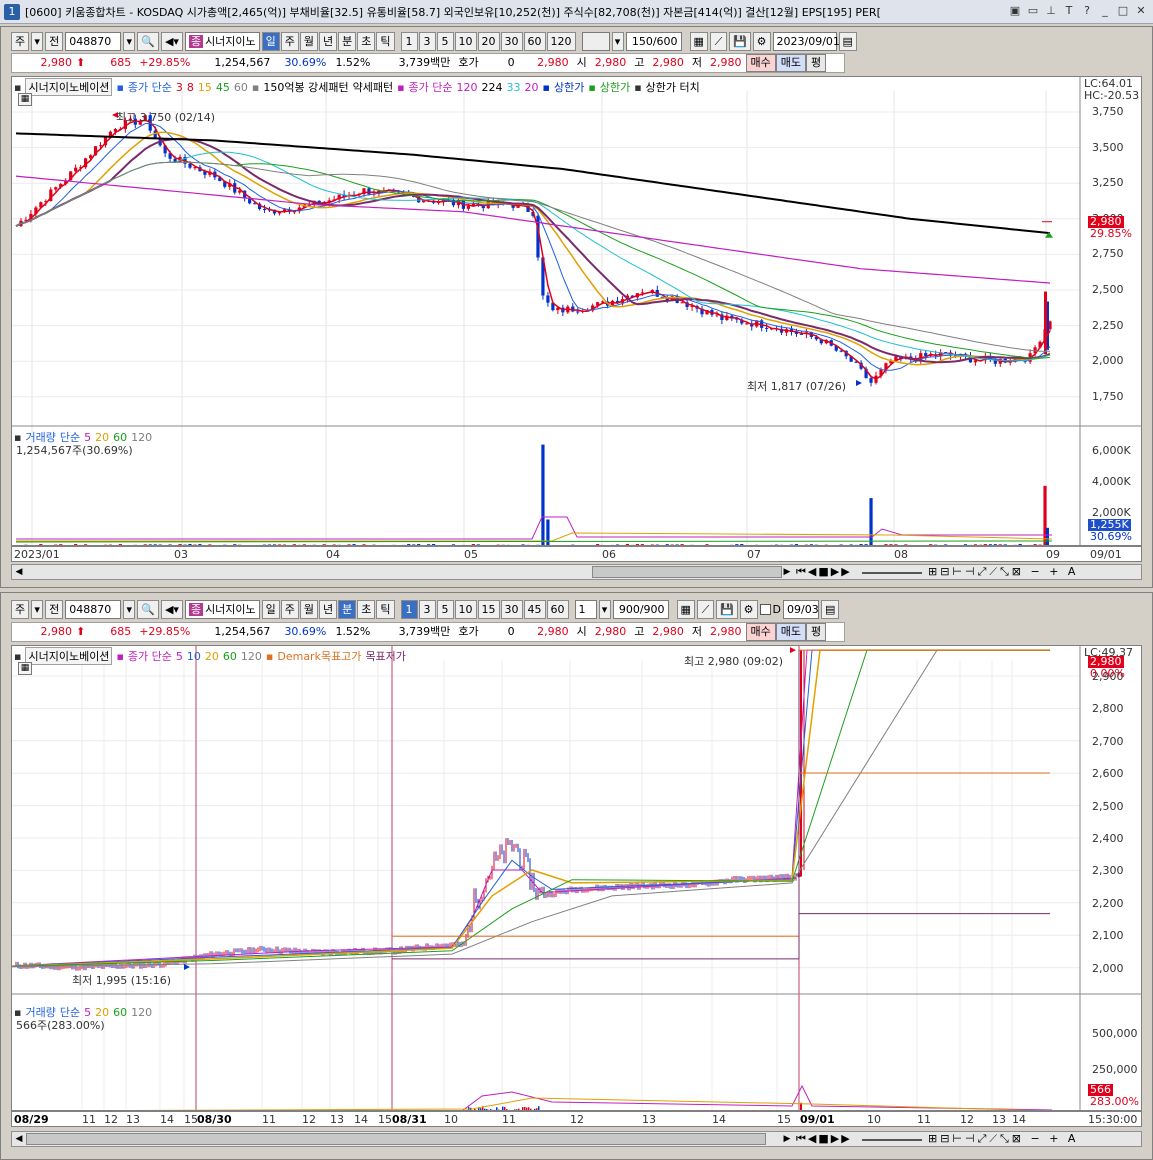 This screenshot has width=1153, height=1160. Describe the element at coordinates (617, 41) in the screenshot. I see `interval-dropdown-icon: ▾` at that location.